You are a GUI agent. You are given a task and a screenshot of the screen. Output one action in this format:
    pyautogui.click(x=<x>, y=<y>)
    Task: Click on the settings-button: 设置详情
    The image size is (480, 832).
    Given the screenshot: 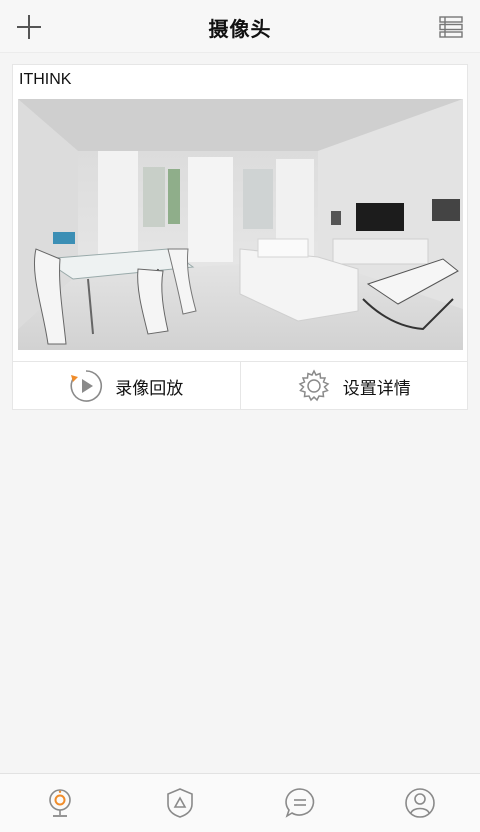 What is the action you would take?
    pyautogui.click(x=353, y=386)
    